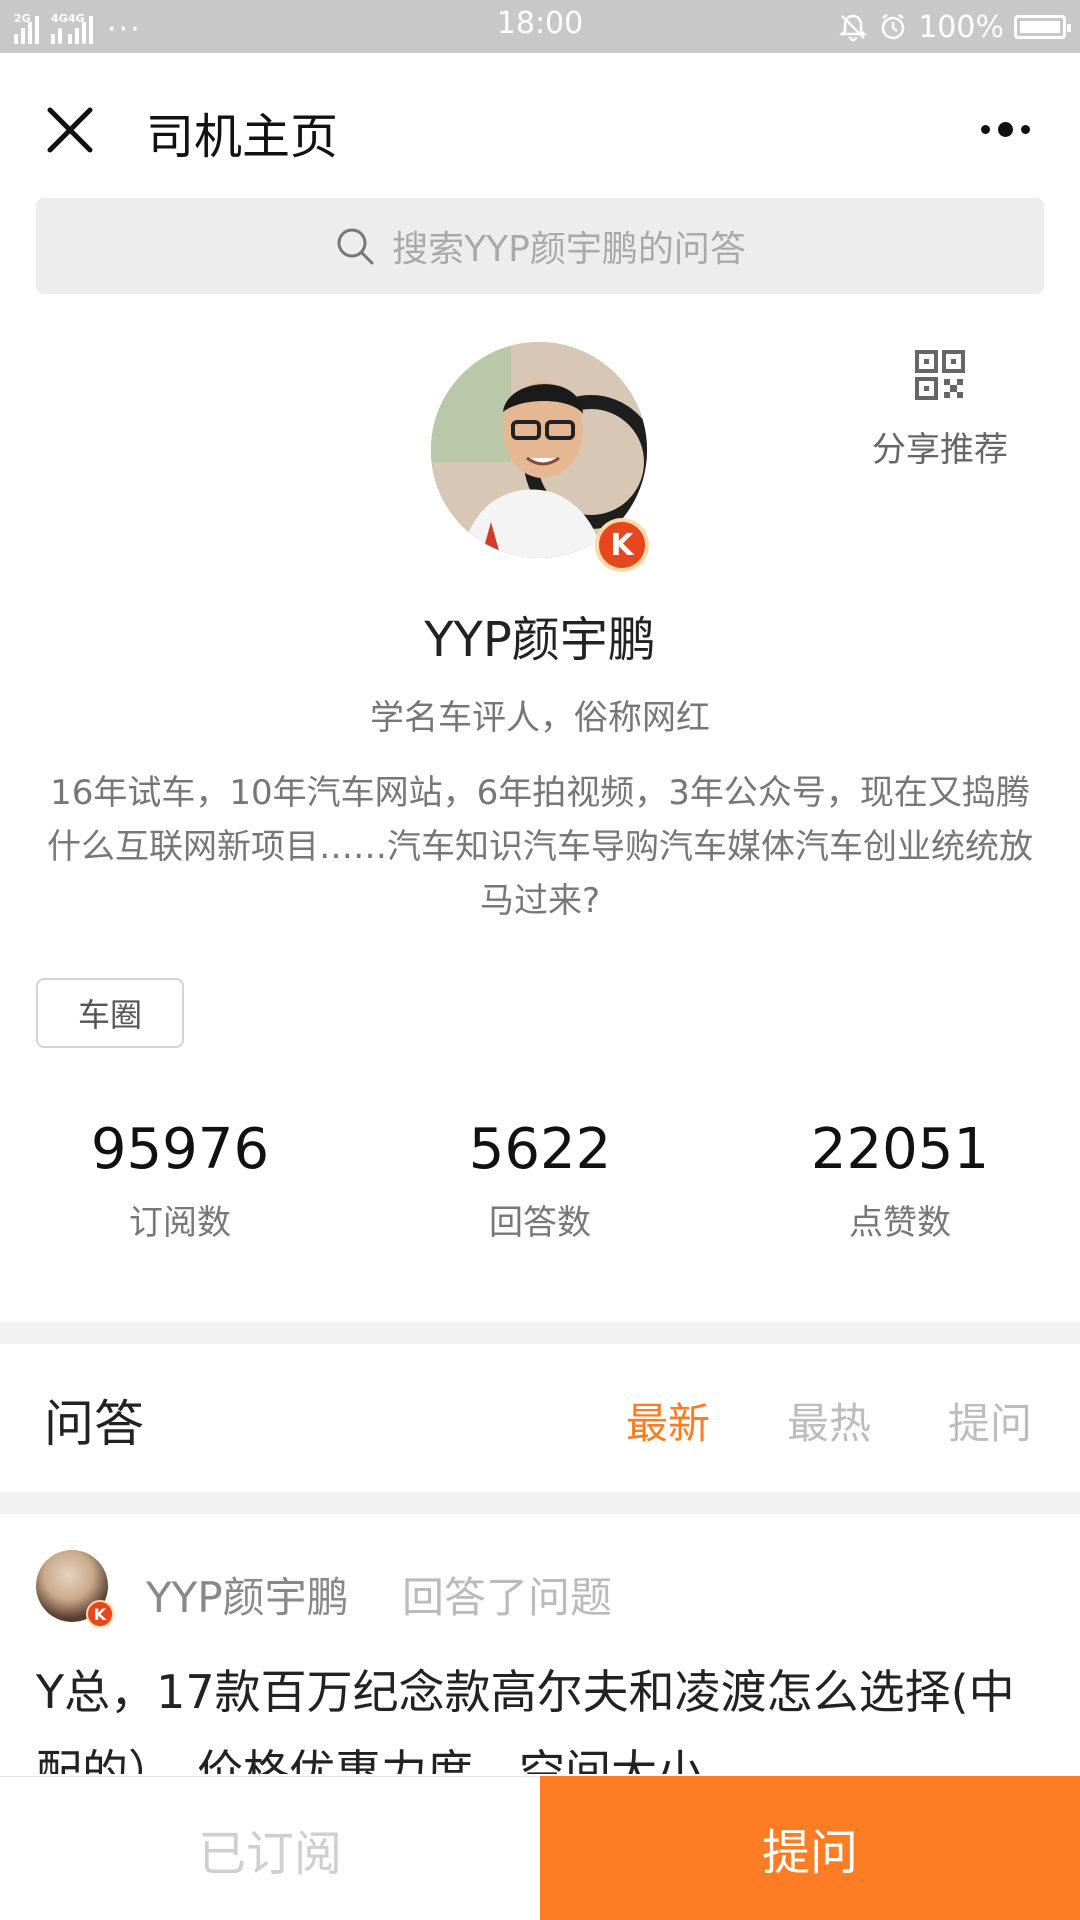  I want to click on page-title: 司机主页, so click(242, 137).